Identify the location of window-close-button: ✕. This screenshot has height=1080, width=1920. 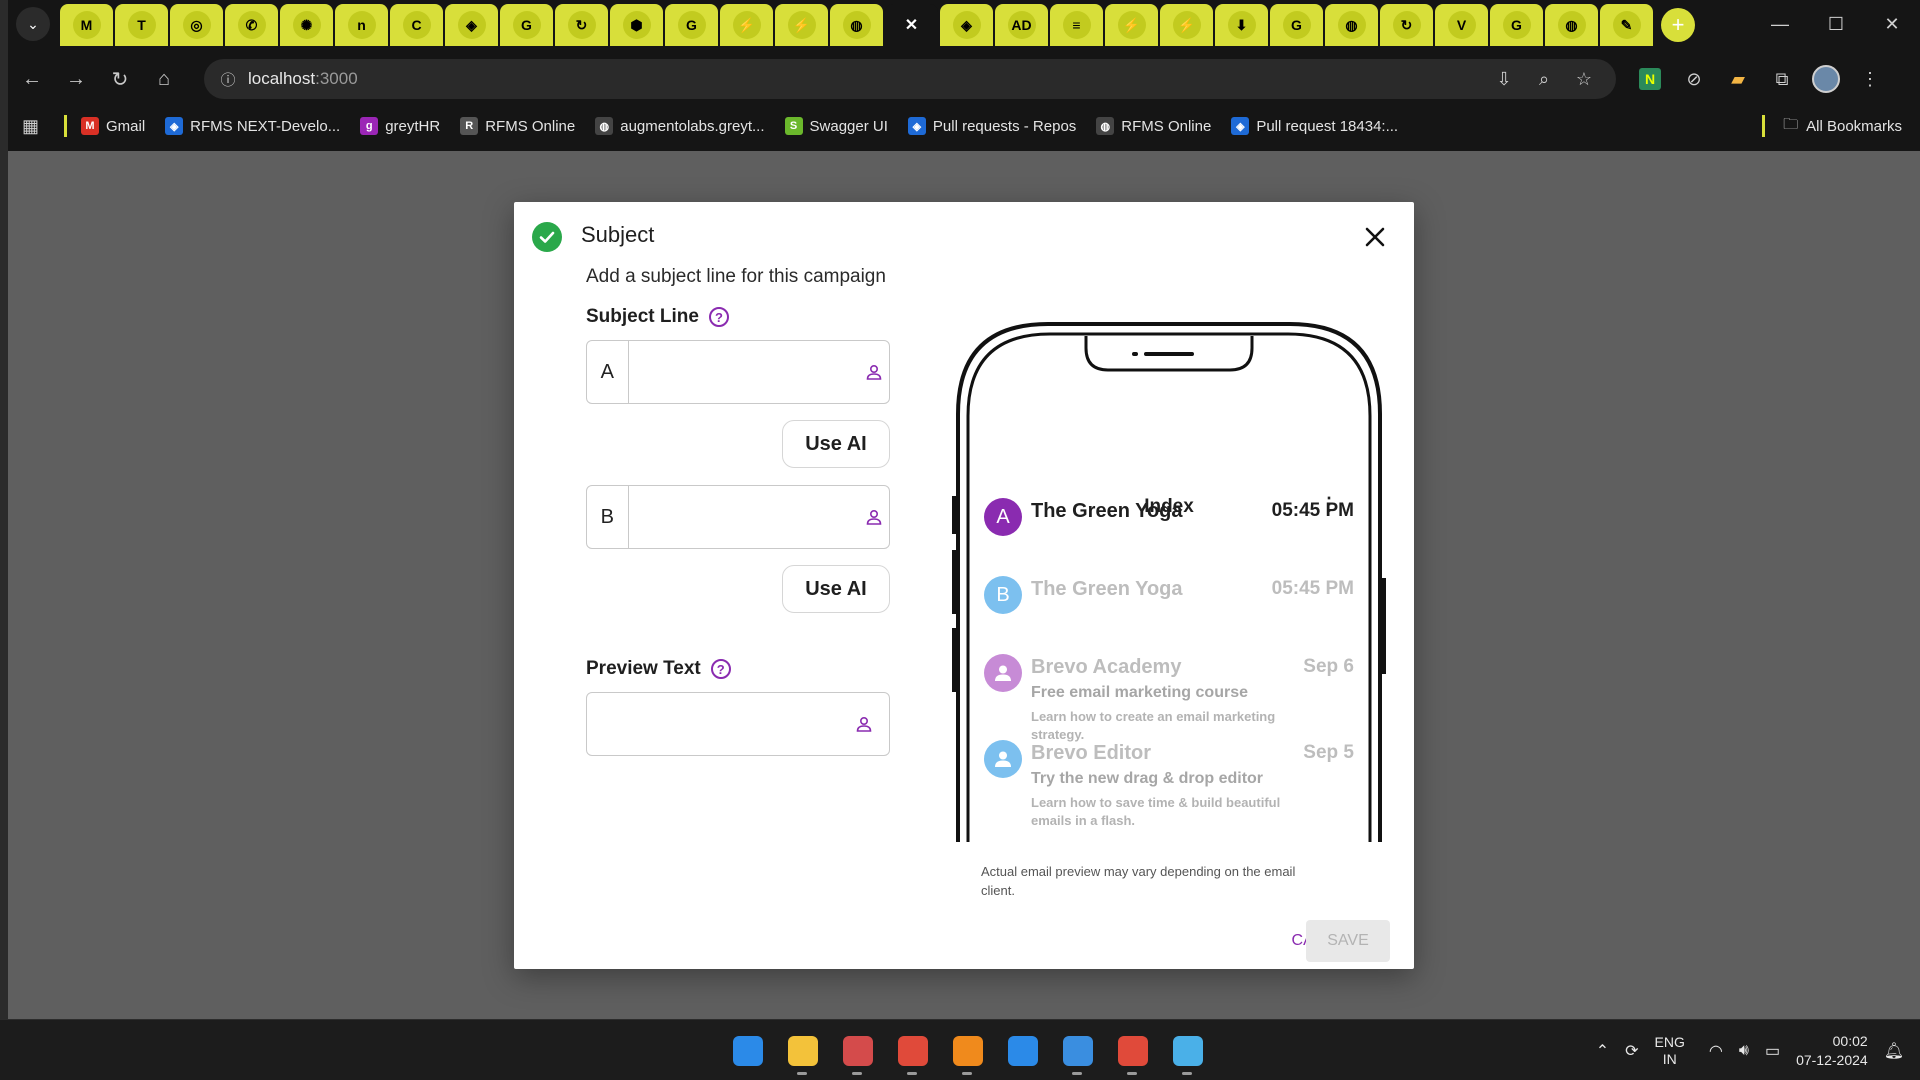
(1892, 24).